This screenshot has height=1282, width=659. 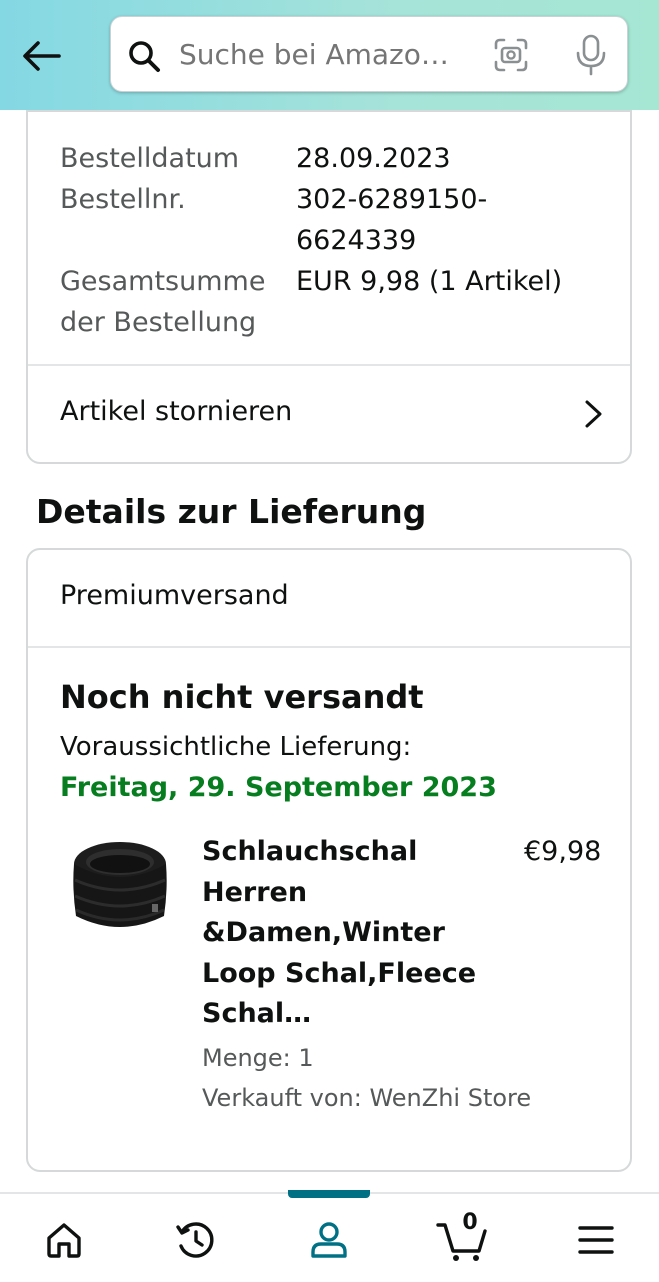 What do you see at coordinates (174, 595) in the screenshot?
I see `shipping-type: Premiumversand` at bounding box center [174, 595].